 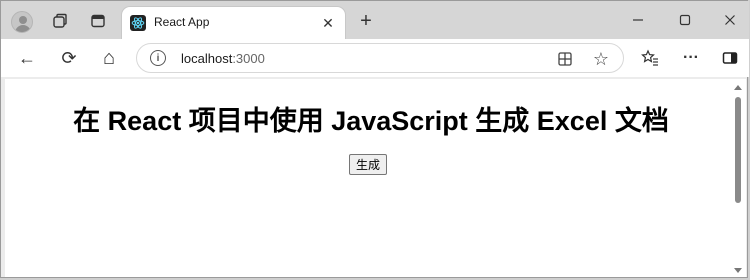 I want to click on profile-icon, so click(x=22, y=22).